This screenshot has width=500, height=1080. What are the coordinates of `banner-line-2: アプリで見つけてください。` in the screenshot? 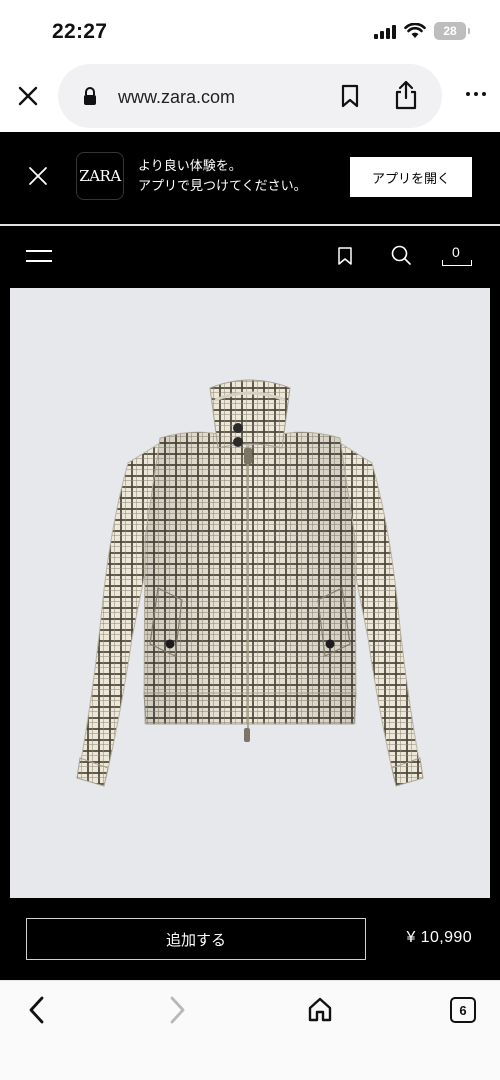 It's located at (222, 185).